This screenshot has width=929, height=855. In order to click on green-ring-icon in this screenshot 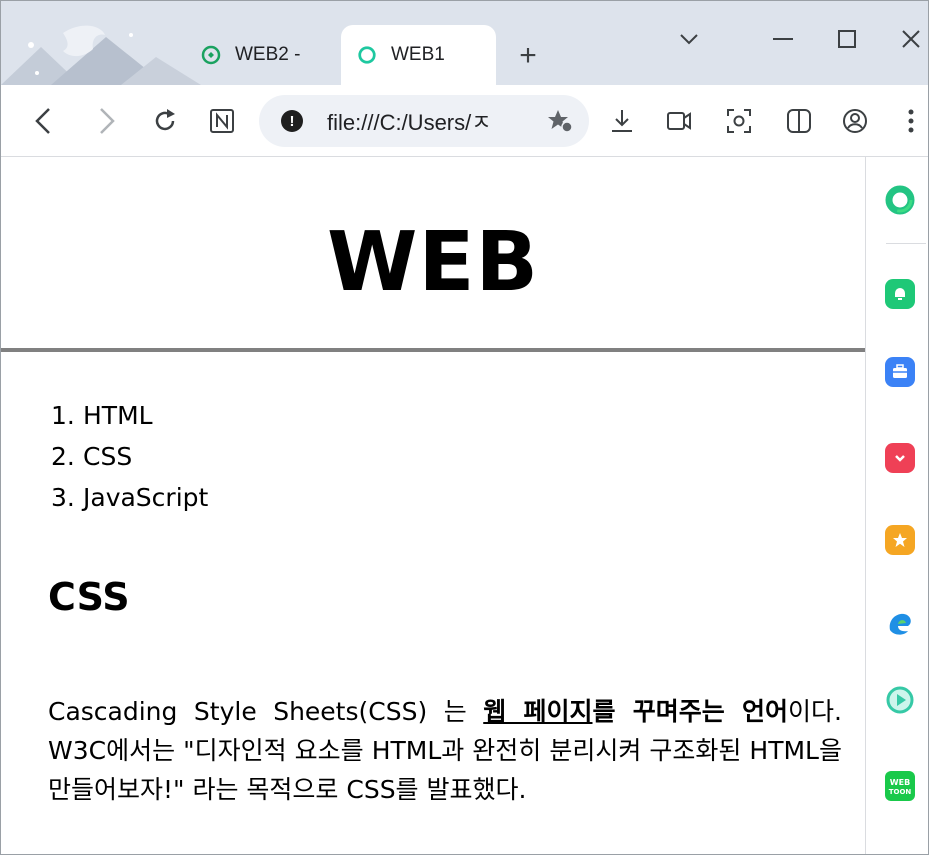, I will do `click(900, 200)`.